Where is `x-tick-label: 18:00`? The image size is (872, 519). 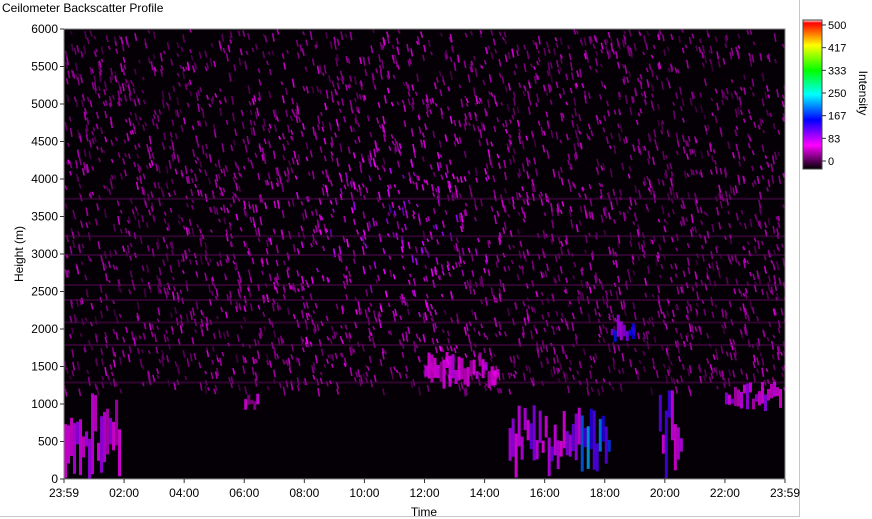
x-tick-label: 18:00 is located at coordinates (605, 493).